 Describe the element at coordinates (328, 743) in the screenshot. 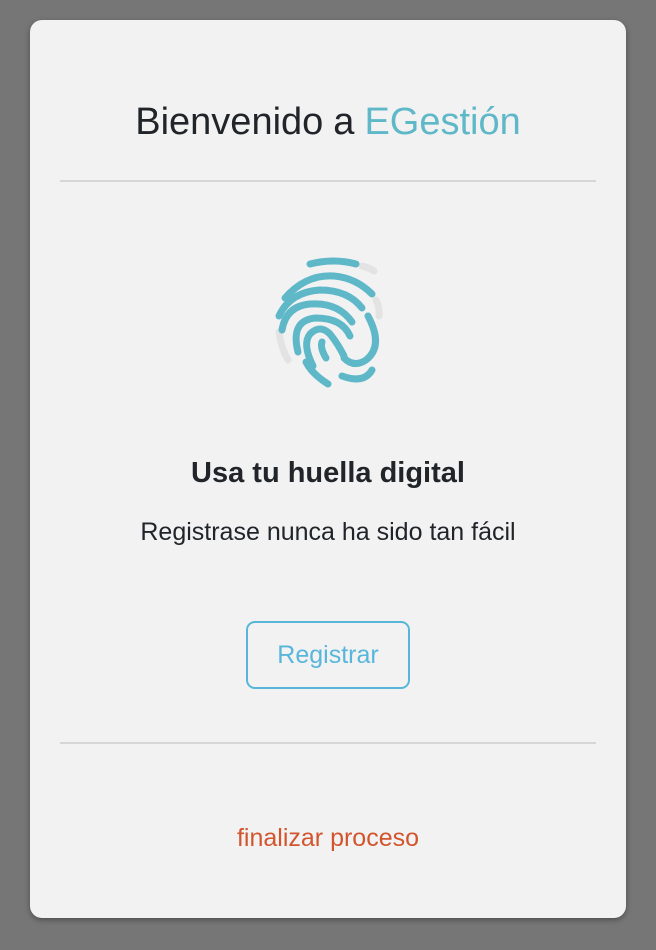

I see `bottom-divider` at that location.